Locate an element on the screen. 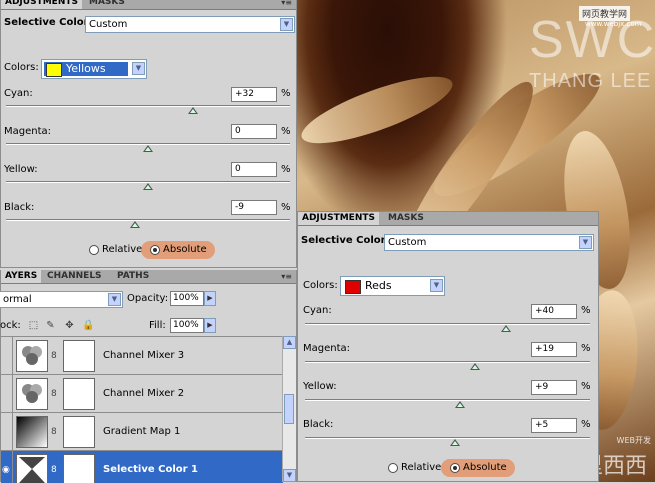 Image resolution: width=655 pixels, height=483 pixels. opacity-label: Opacity: is located at coordinates (148, 298).